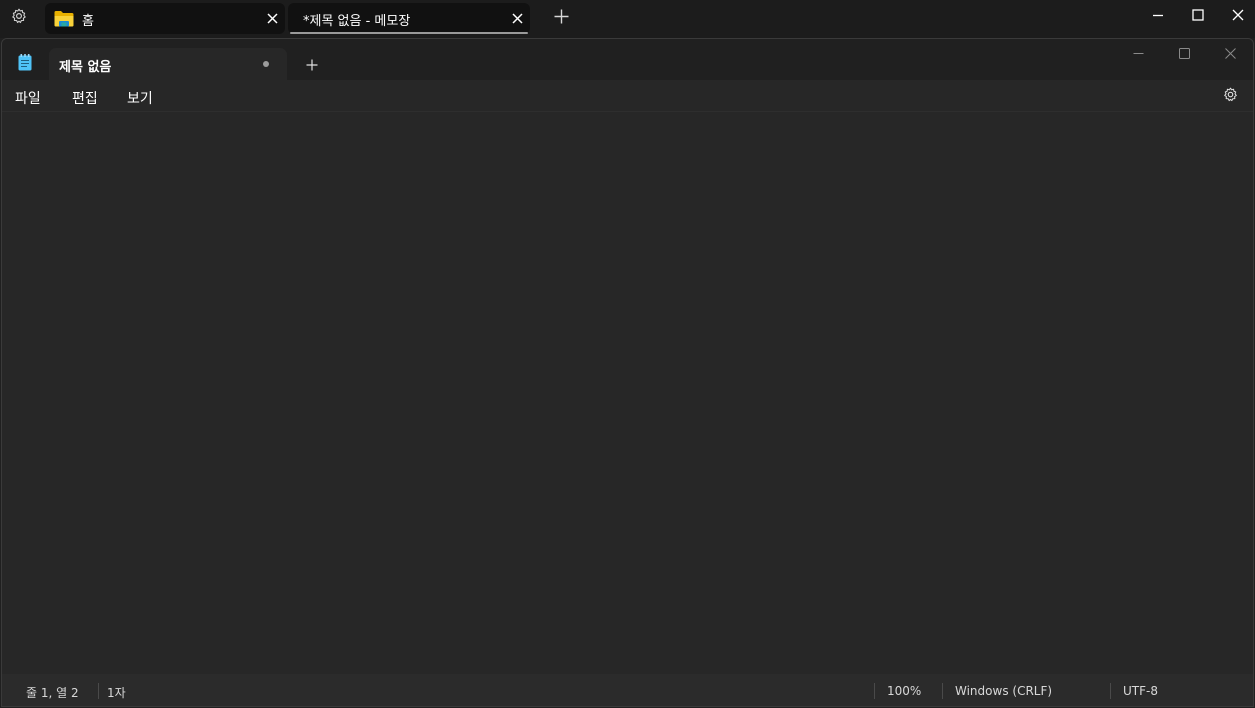  I want to click on notepad-tab-title: 제목 없음, so click(85, 67).